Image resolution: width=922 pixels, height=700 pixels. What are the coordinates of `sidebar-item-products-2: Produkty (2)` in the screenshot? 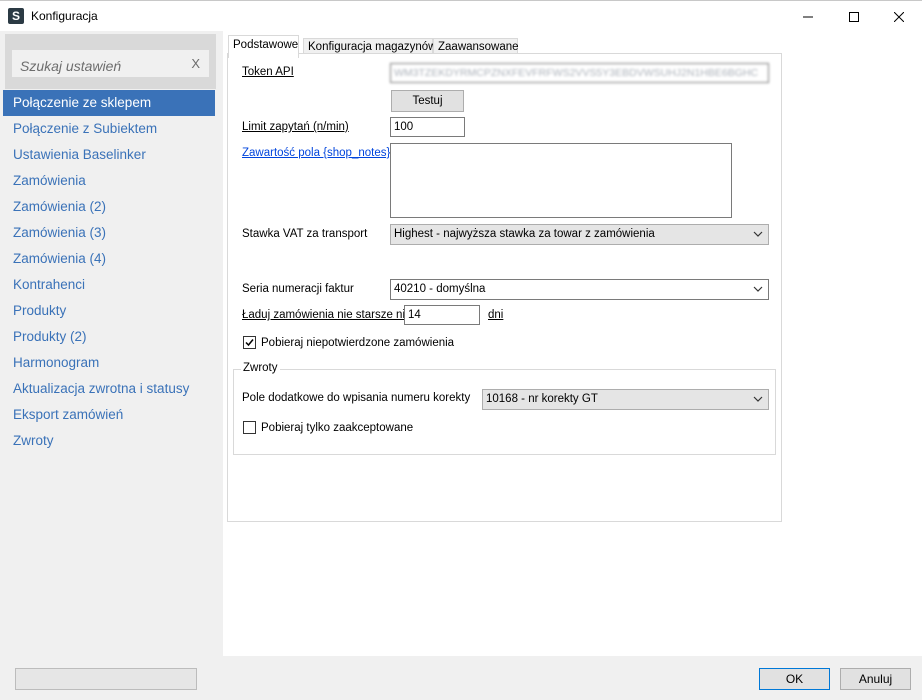 It's located at (109, 337).